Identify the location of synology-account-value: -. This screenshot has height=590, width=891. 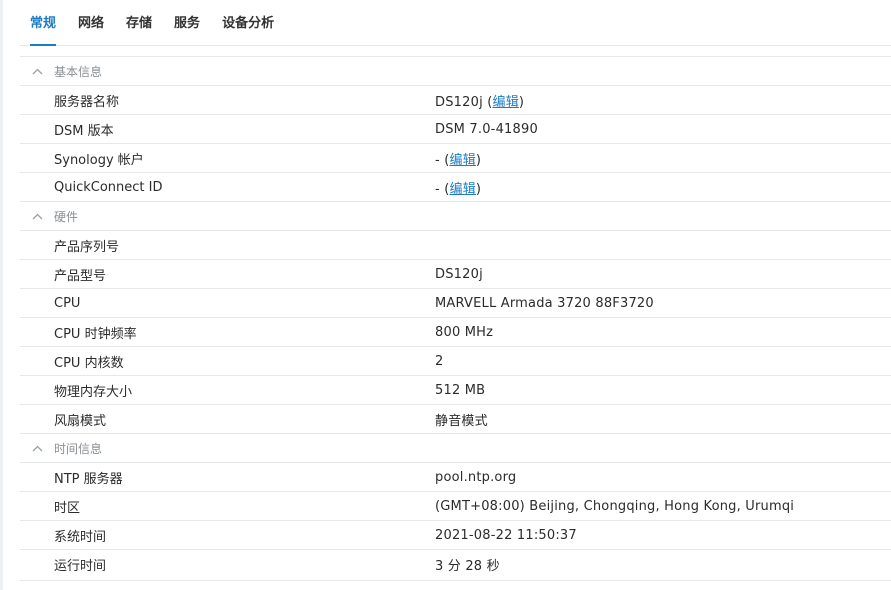
(437, 160).